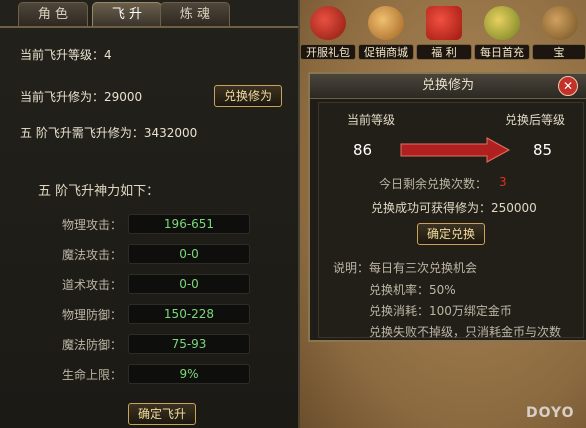 Image resolution: width=586 pixels, height=428 pixels. What do you see at coordinates (455, 150) in the screenshot?
I see `arrow-right-icon` at bounding box center [455, 150].